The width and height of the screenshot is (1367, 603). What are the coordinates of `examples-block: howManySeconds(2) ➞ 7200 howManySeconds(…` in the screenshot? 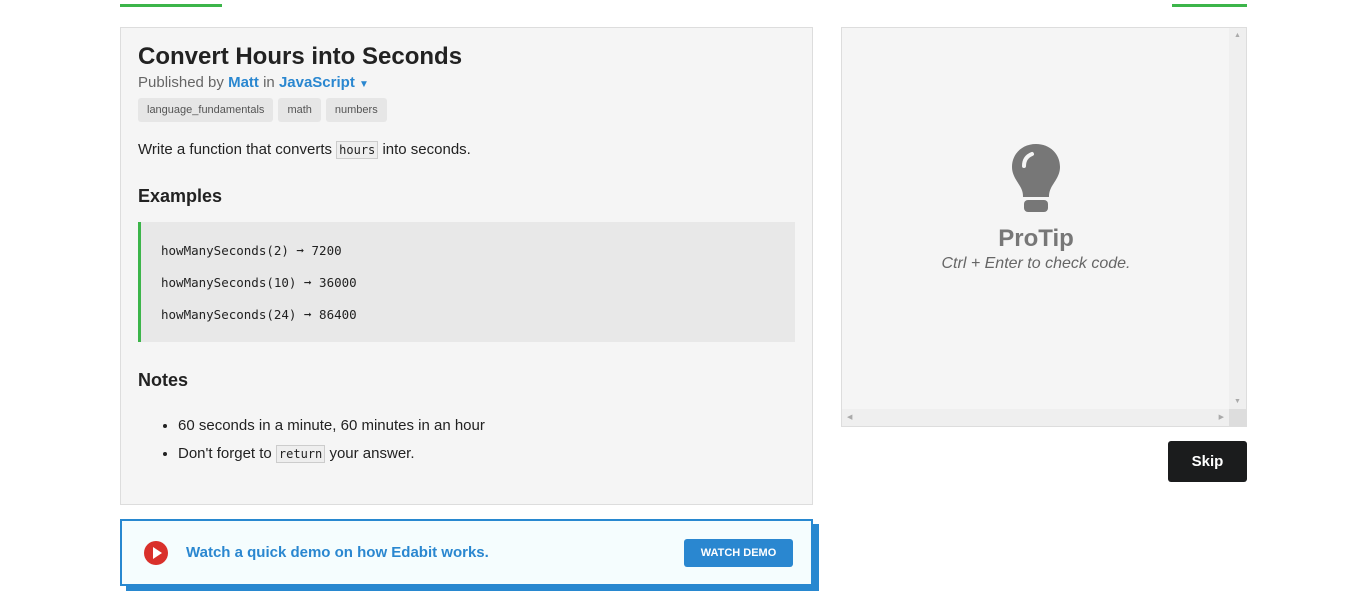 It's located at (466, 282).